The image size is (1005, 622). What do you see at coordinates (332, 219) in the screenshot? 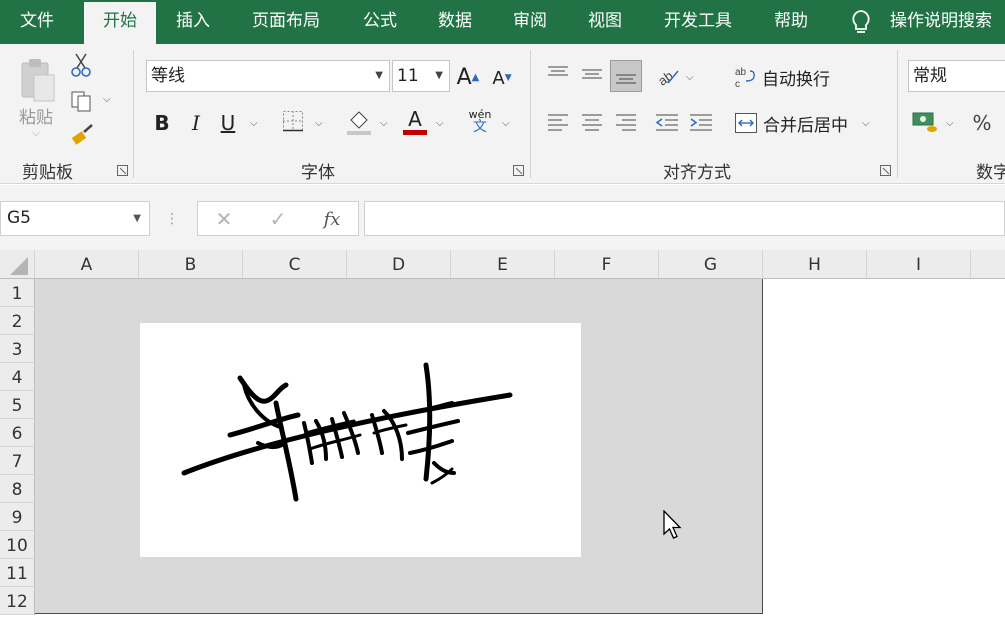
I see `insert-function-icon: fx` at bounding box center [332, 219].